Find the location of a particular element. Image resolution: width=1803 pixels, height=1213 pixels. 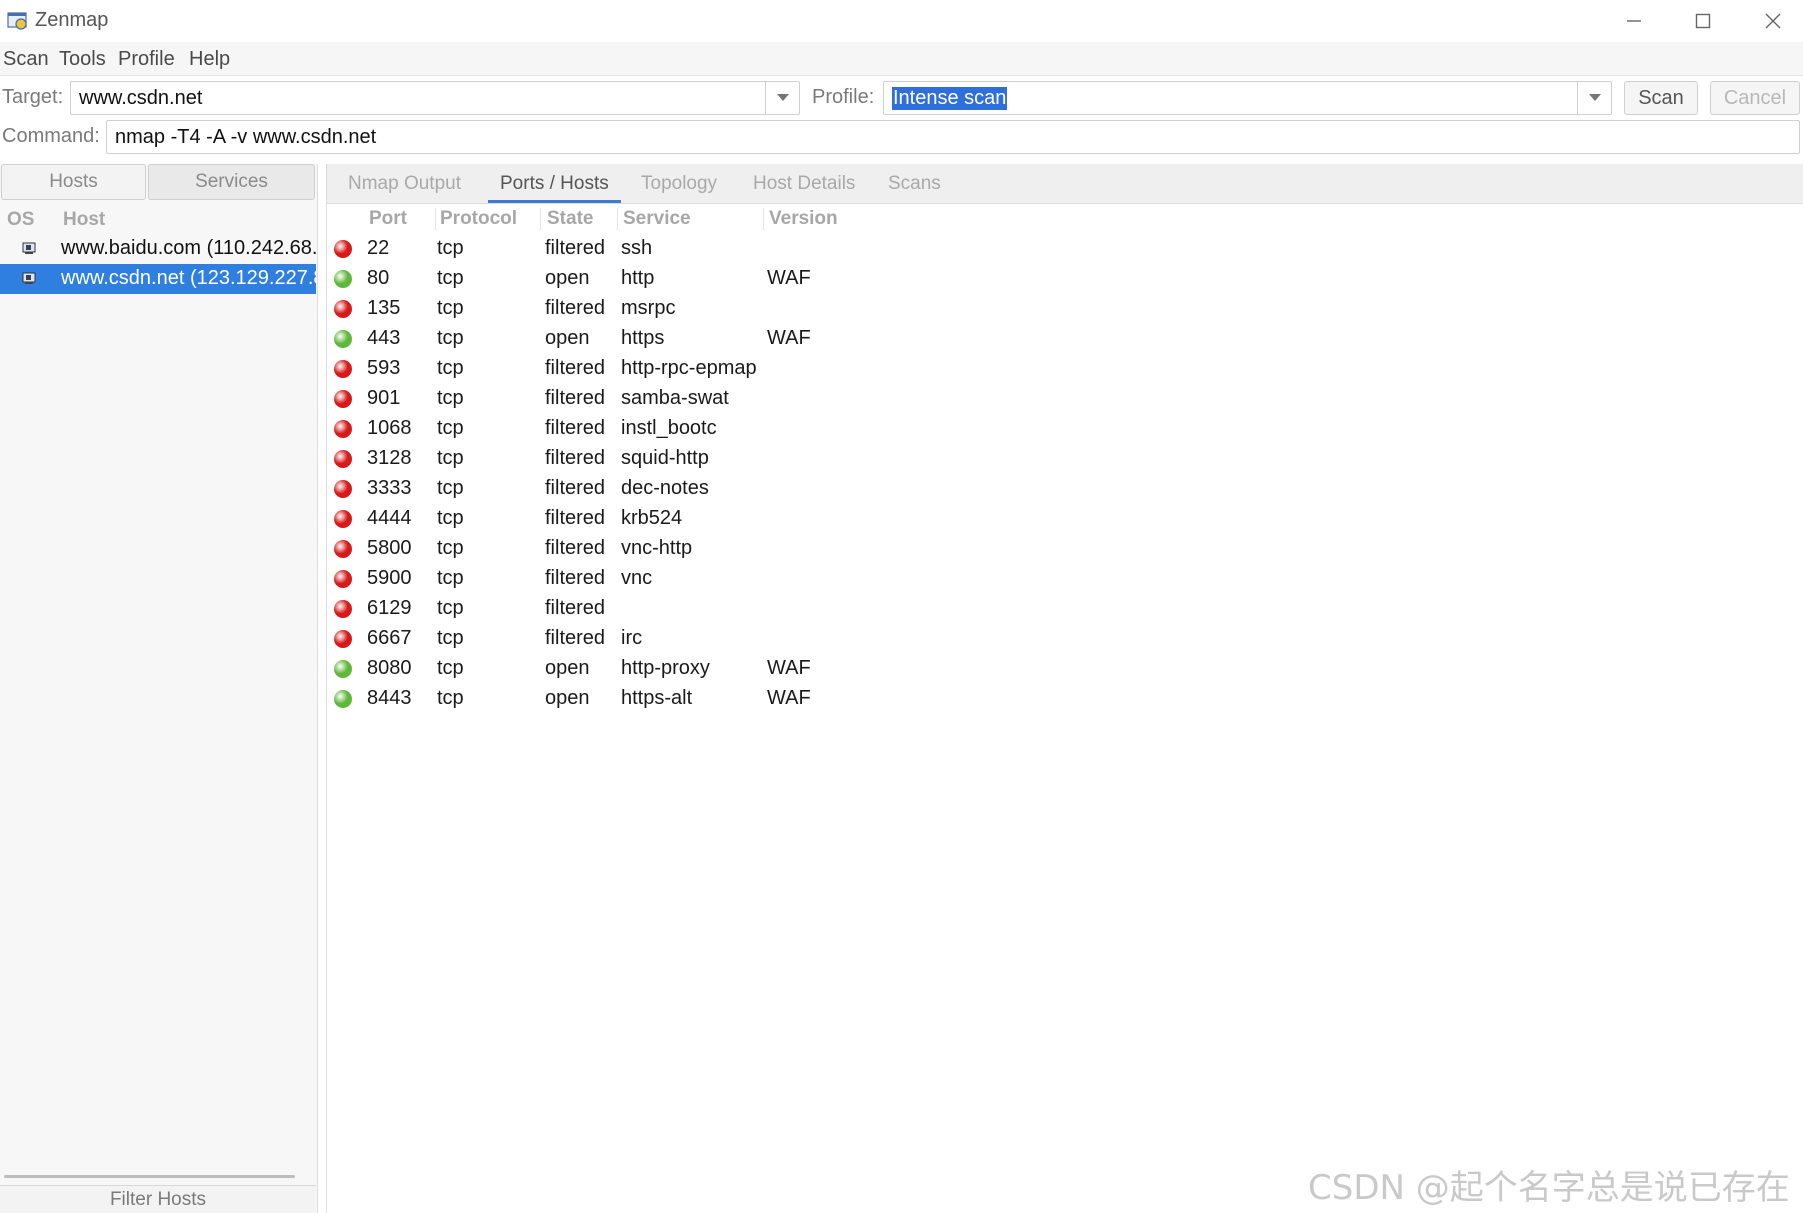

tab-topology: Topology is located at coordinates (679, 184).